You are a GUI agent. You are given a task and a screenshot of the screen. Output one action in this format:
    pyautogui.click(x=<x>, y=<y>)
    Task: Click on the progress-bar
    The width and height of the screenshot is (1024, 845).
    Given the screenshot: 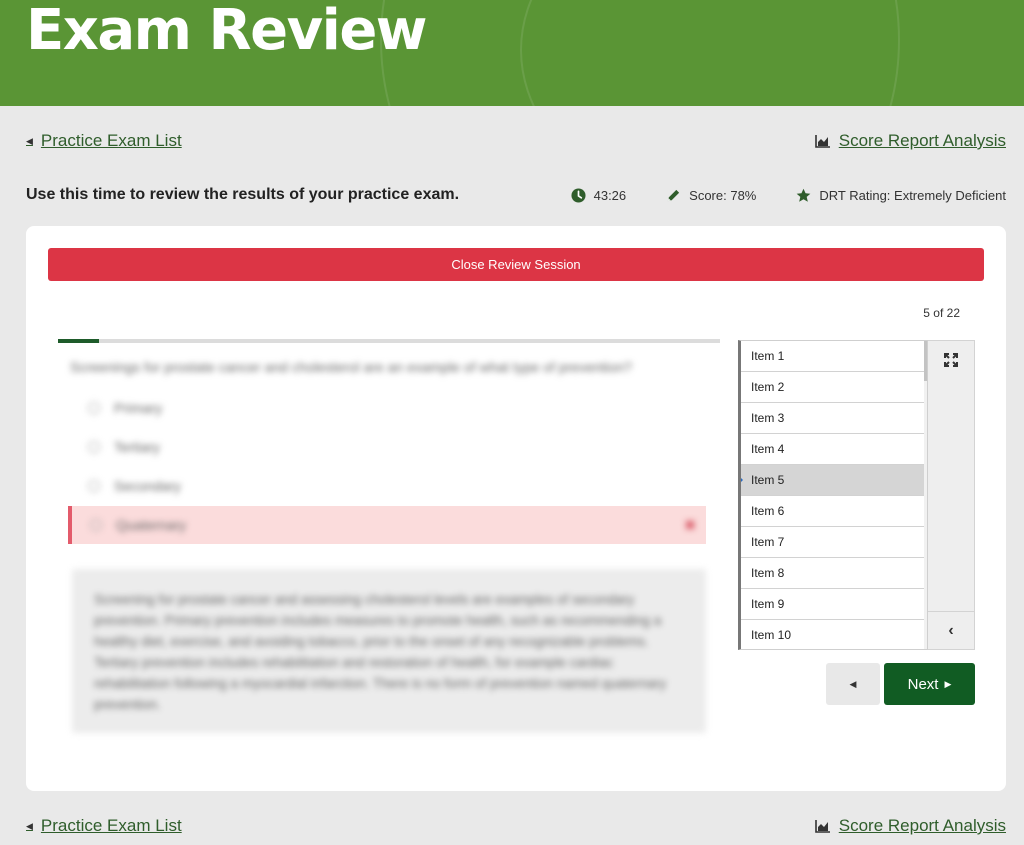 What is the action you would take?
    pyautogui.click(x=389, y=341)
    